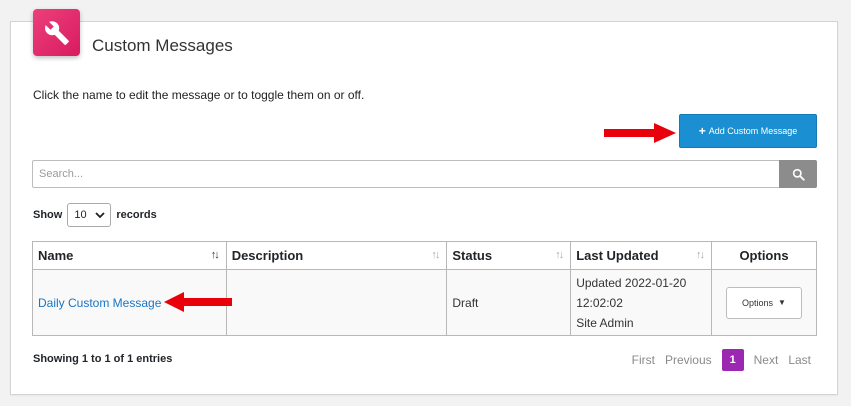 This screenshot has height=406, width=851. What do you see at coordinates (89, 215) in the screenshot?
I see `records-per-page-select: 10` at bounding box center [89, 215].